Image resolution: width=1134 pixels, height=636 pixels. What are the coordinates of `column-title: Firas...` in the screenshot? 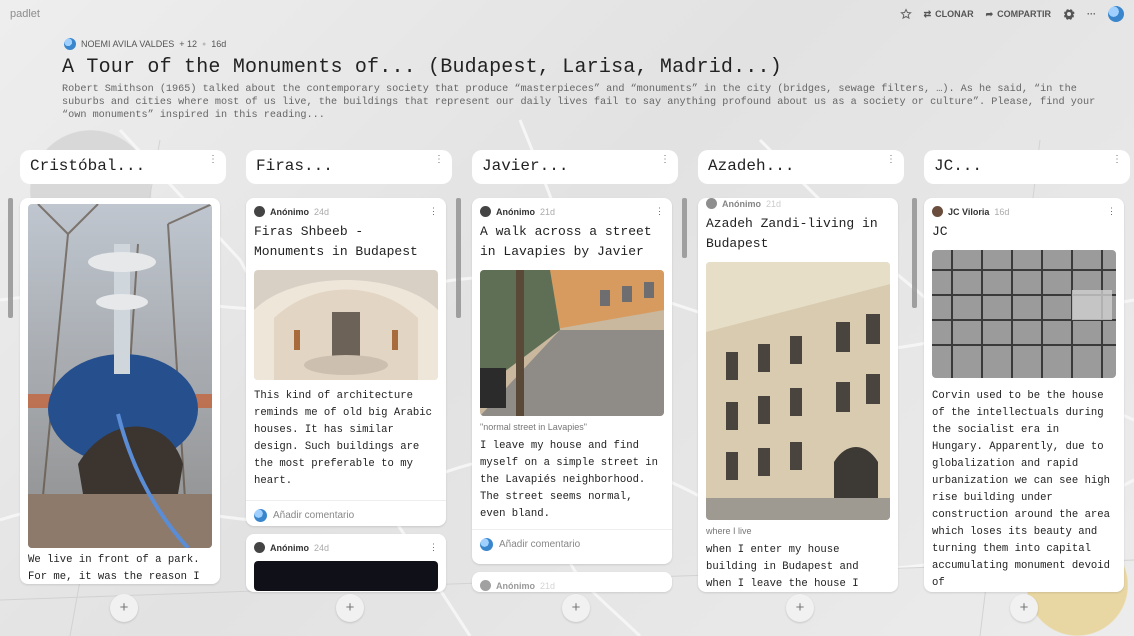 It's located at (294, 166).